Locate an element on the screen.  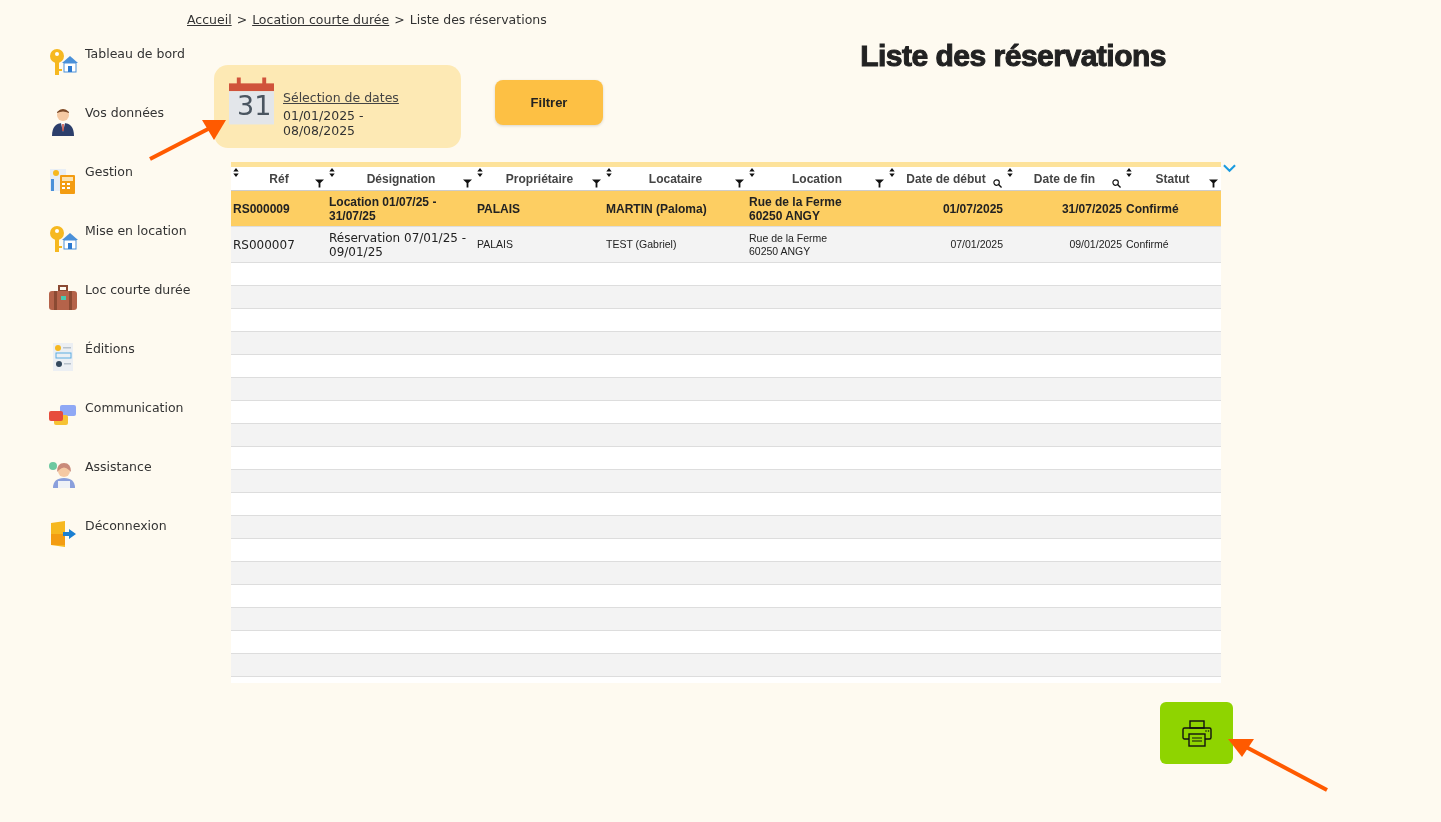
table-cell-text: 09/01/2025 is located at coordinates (1095, 244).